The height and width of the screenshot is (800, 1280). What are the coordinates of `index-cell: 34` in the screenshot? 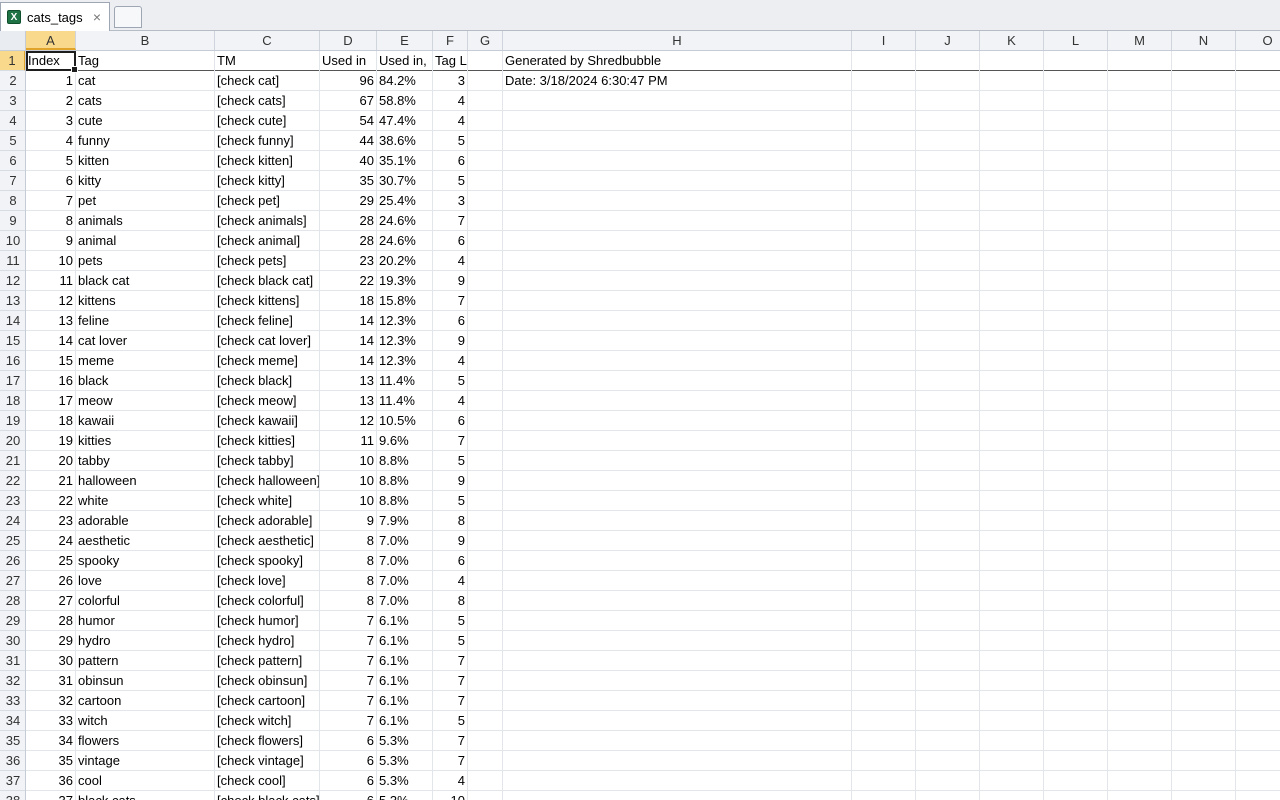 It's located at (50, 740).